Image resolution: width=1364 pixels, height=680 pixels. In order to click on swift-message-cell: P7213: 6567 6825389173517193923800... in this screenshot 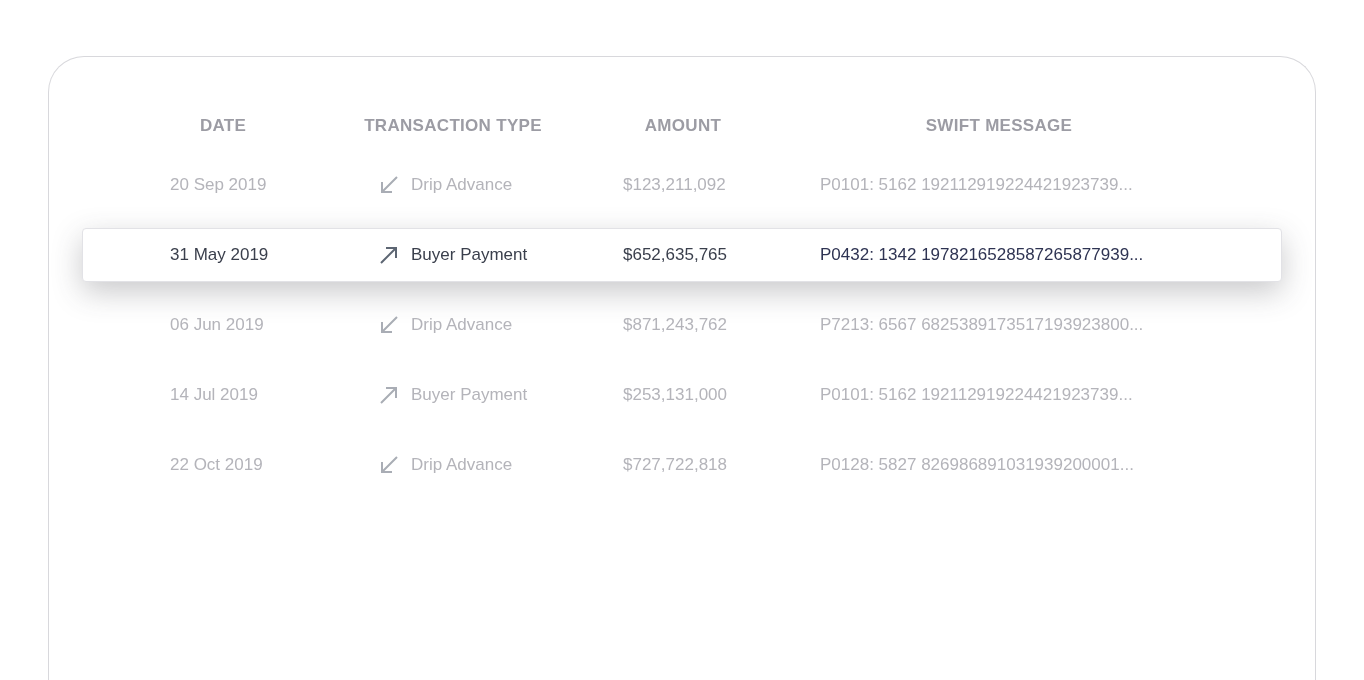, I will do `click(982, 325)`.